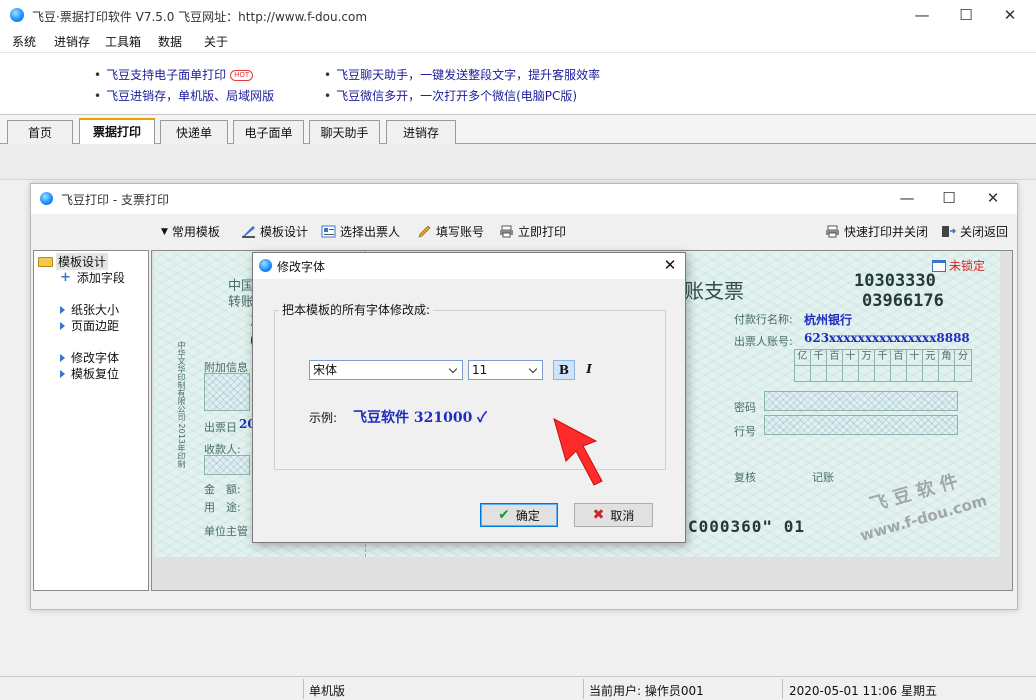 The width and height of the screenshot is (1036, 700). What do you see at coordinates (895, 281) in the screenshot?
I see `cheque-code-1: 10303330` at bounding box center [895, 281].